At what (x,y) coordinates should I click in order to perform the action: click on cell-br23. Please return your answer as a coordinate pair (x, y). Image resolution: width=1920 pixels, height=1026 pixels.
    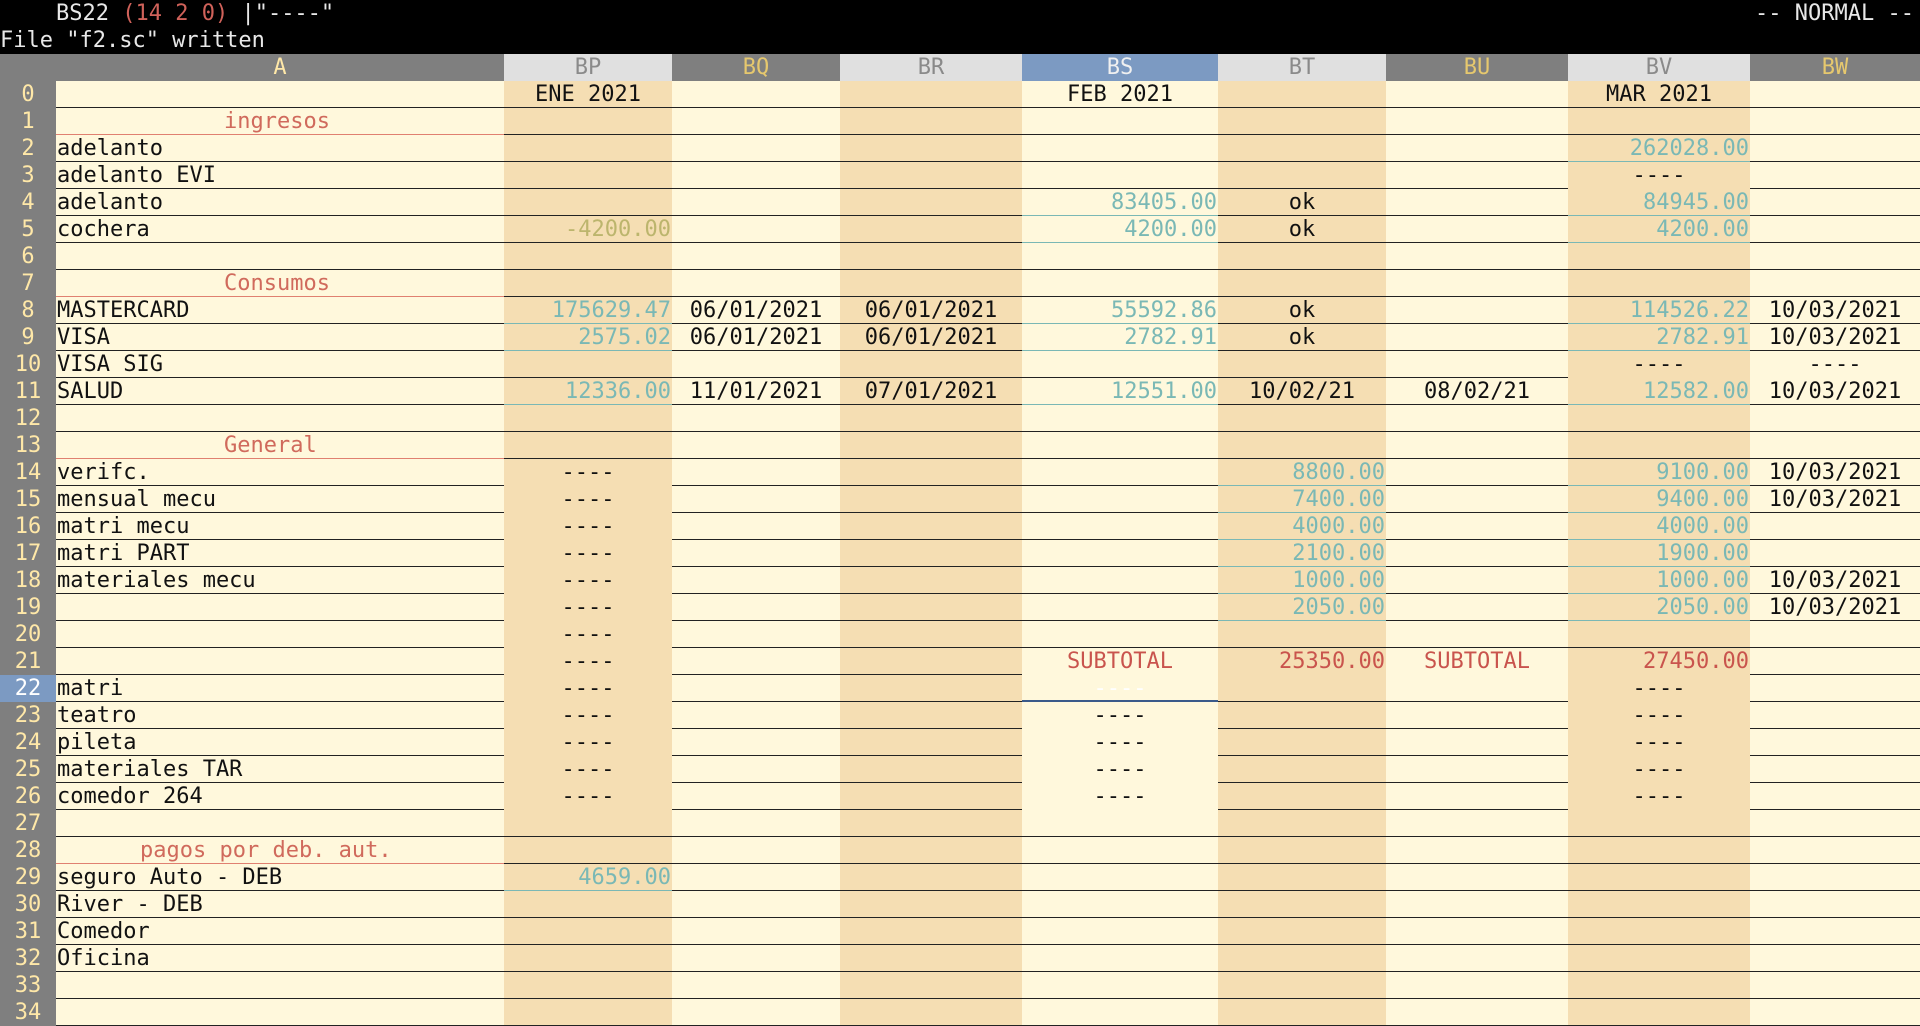
    Looking at the image, I should click on (931, 715).